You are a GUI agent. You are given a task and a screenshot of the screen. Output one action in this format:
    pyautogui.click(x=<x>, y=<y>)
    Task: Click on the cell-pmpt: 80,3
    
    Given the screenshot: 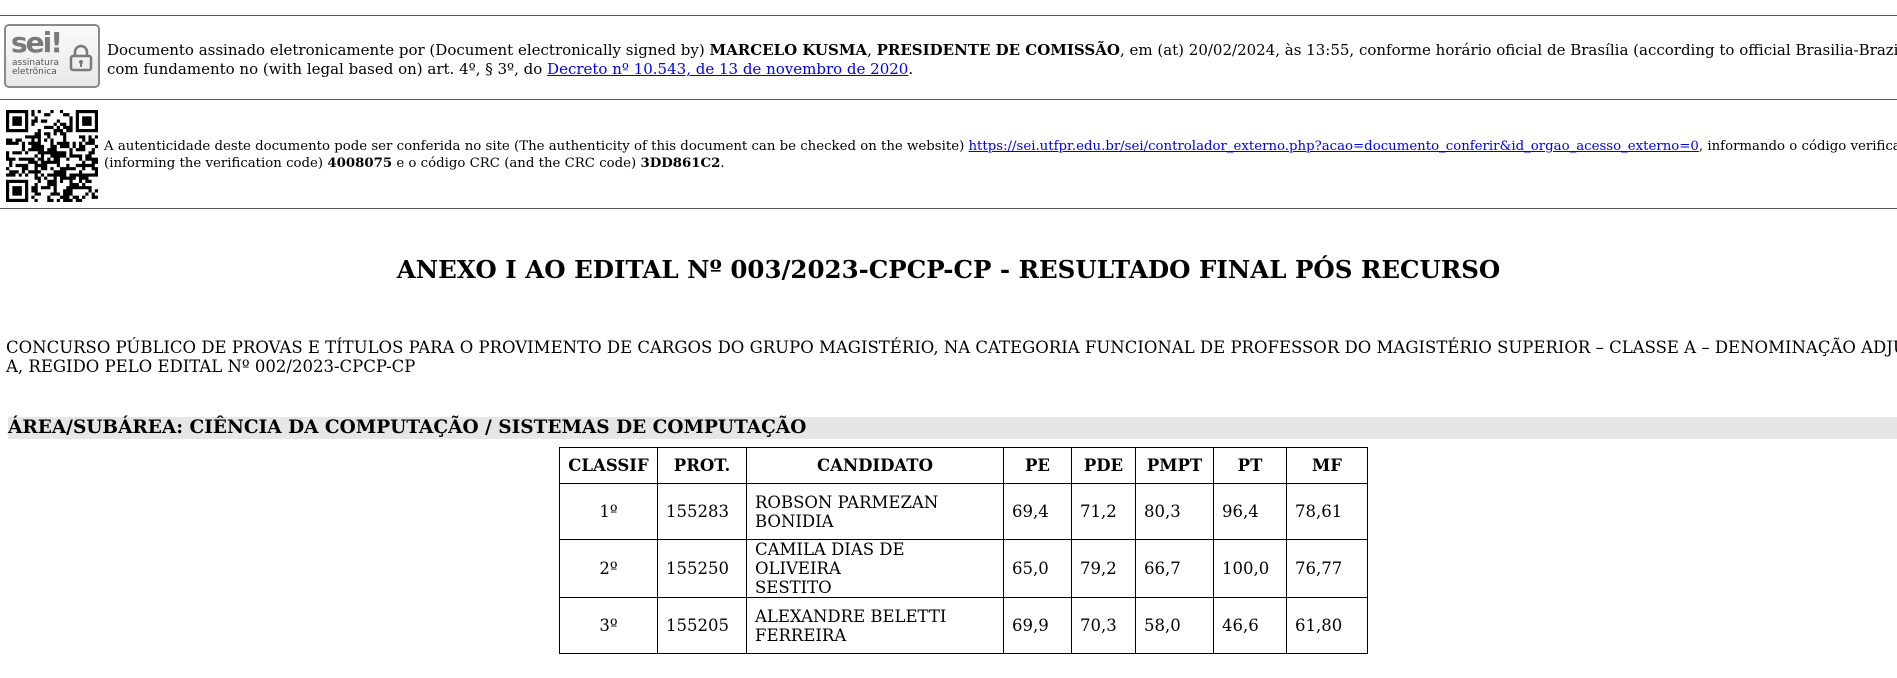 What is the action you would take?
    pyautogui.click(x=1174, y=511)
    